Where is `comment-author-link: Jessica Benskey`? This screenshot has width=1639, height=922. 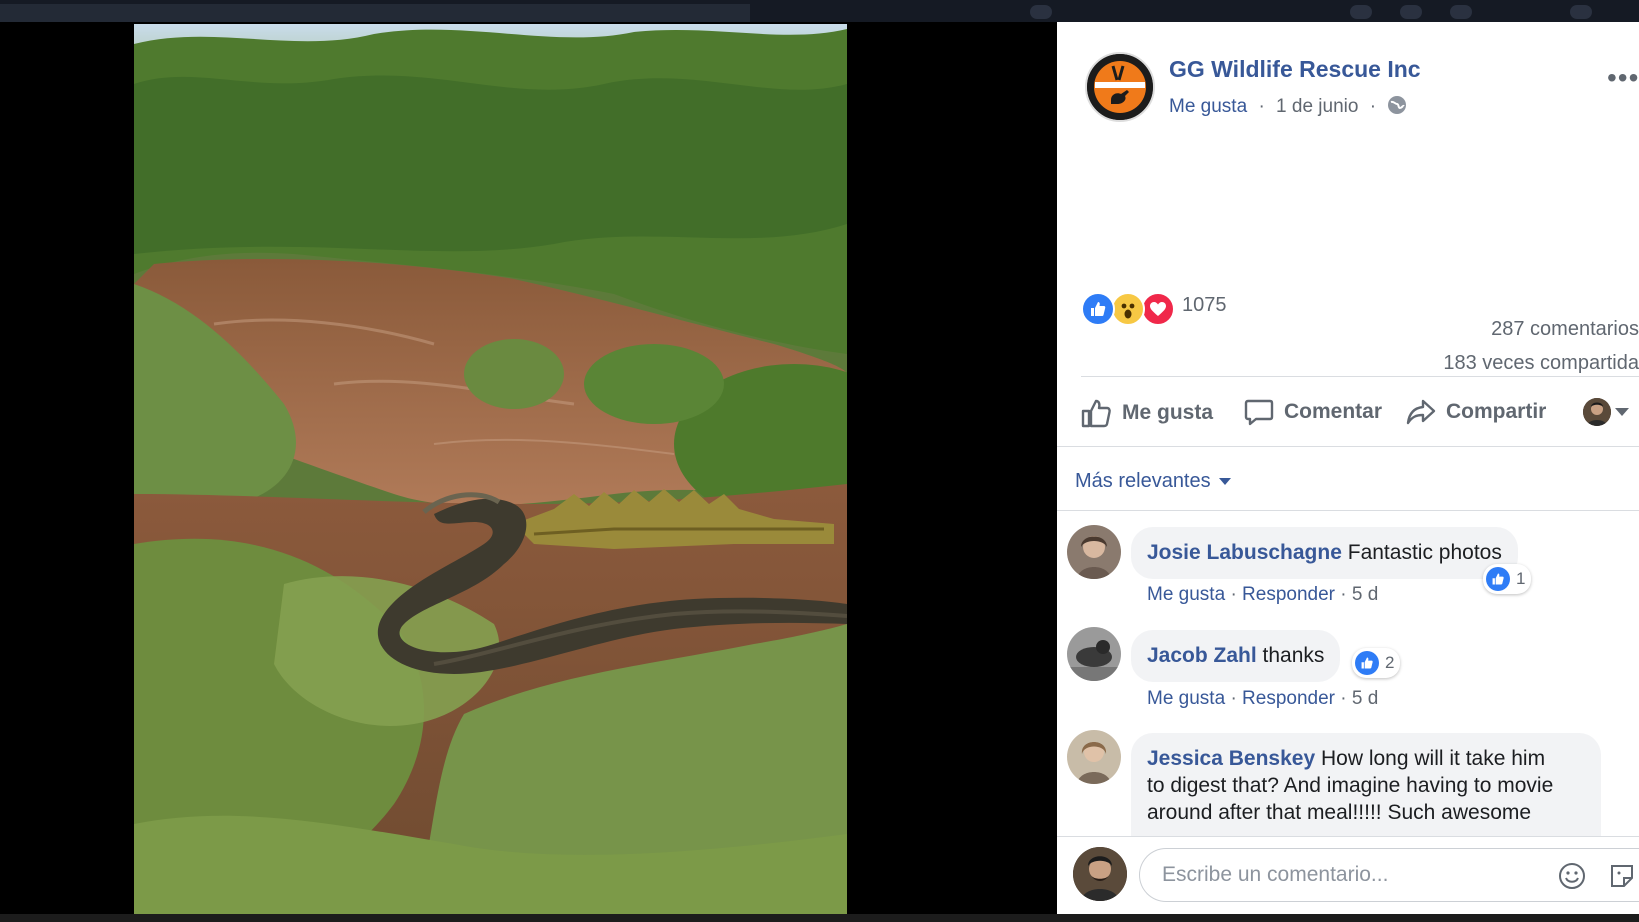 comment-author-link: Jessica Benskey is located at coordinates (1231, 758).